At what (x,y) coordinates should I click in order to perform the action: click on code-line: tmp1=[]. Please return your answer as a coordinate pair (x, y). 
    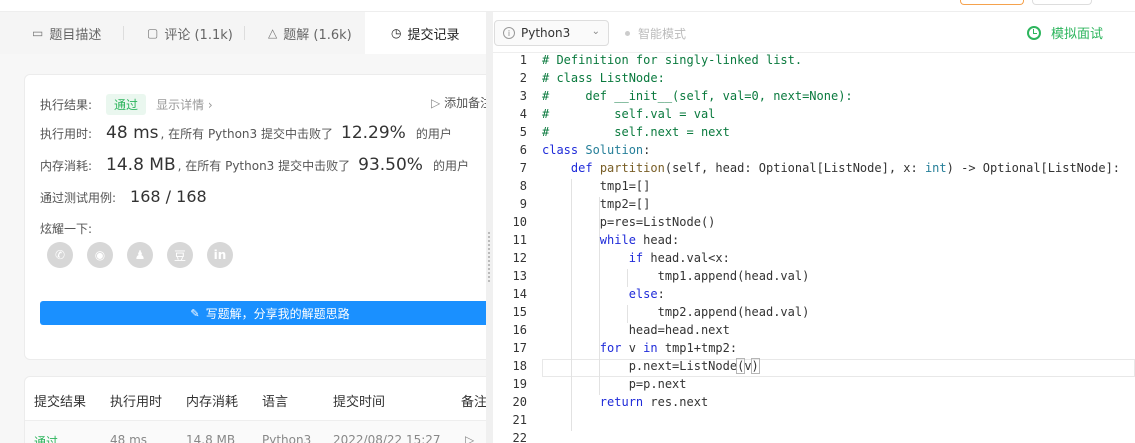
    Looking at the image, I should click on (596, 186).